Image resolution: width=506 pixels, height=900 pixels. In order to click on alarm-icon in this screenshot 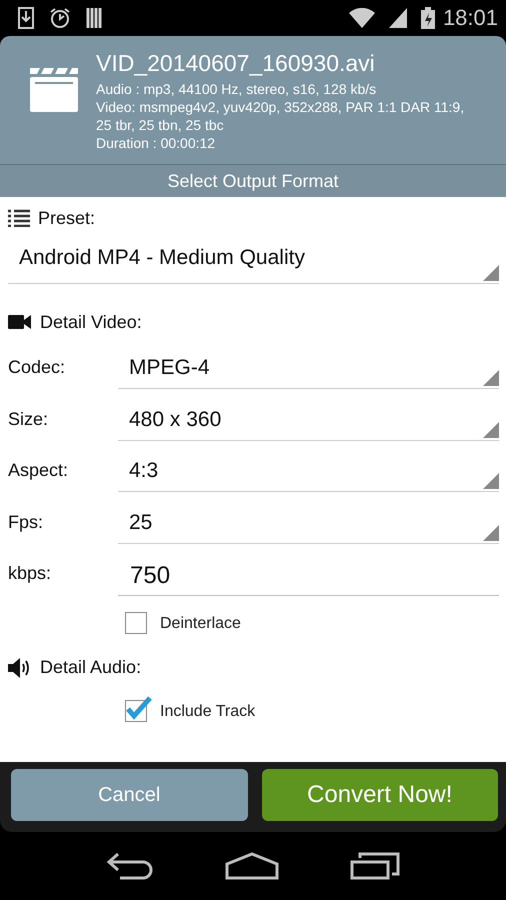, I will do `click(60, 18)`.